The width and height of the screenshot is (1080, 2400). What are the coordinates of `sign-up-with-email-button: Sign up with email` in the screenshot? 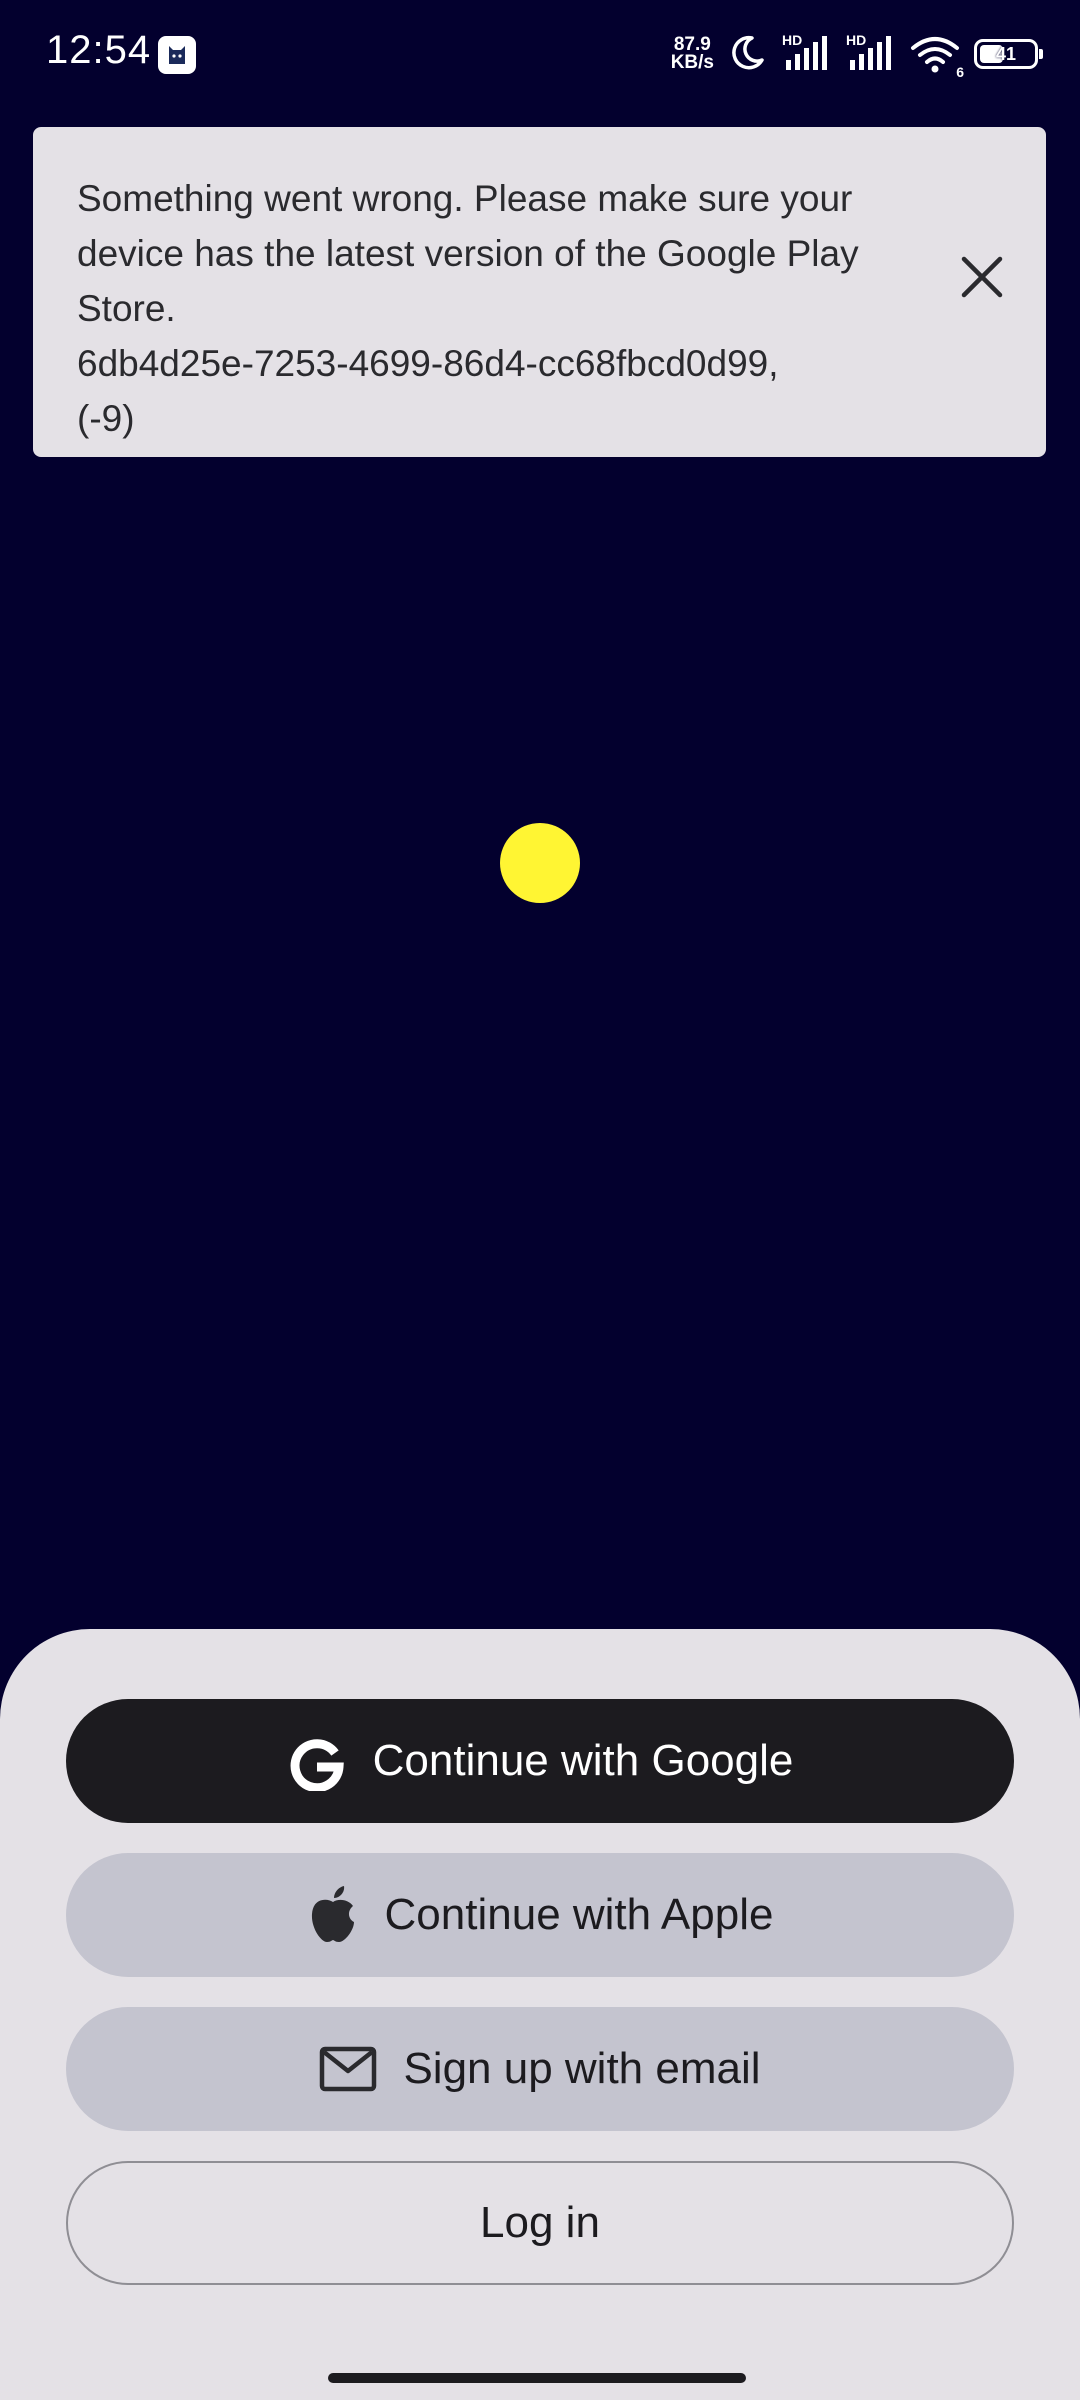 It's located at (540, 2069).